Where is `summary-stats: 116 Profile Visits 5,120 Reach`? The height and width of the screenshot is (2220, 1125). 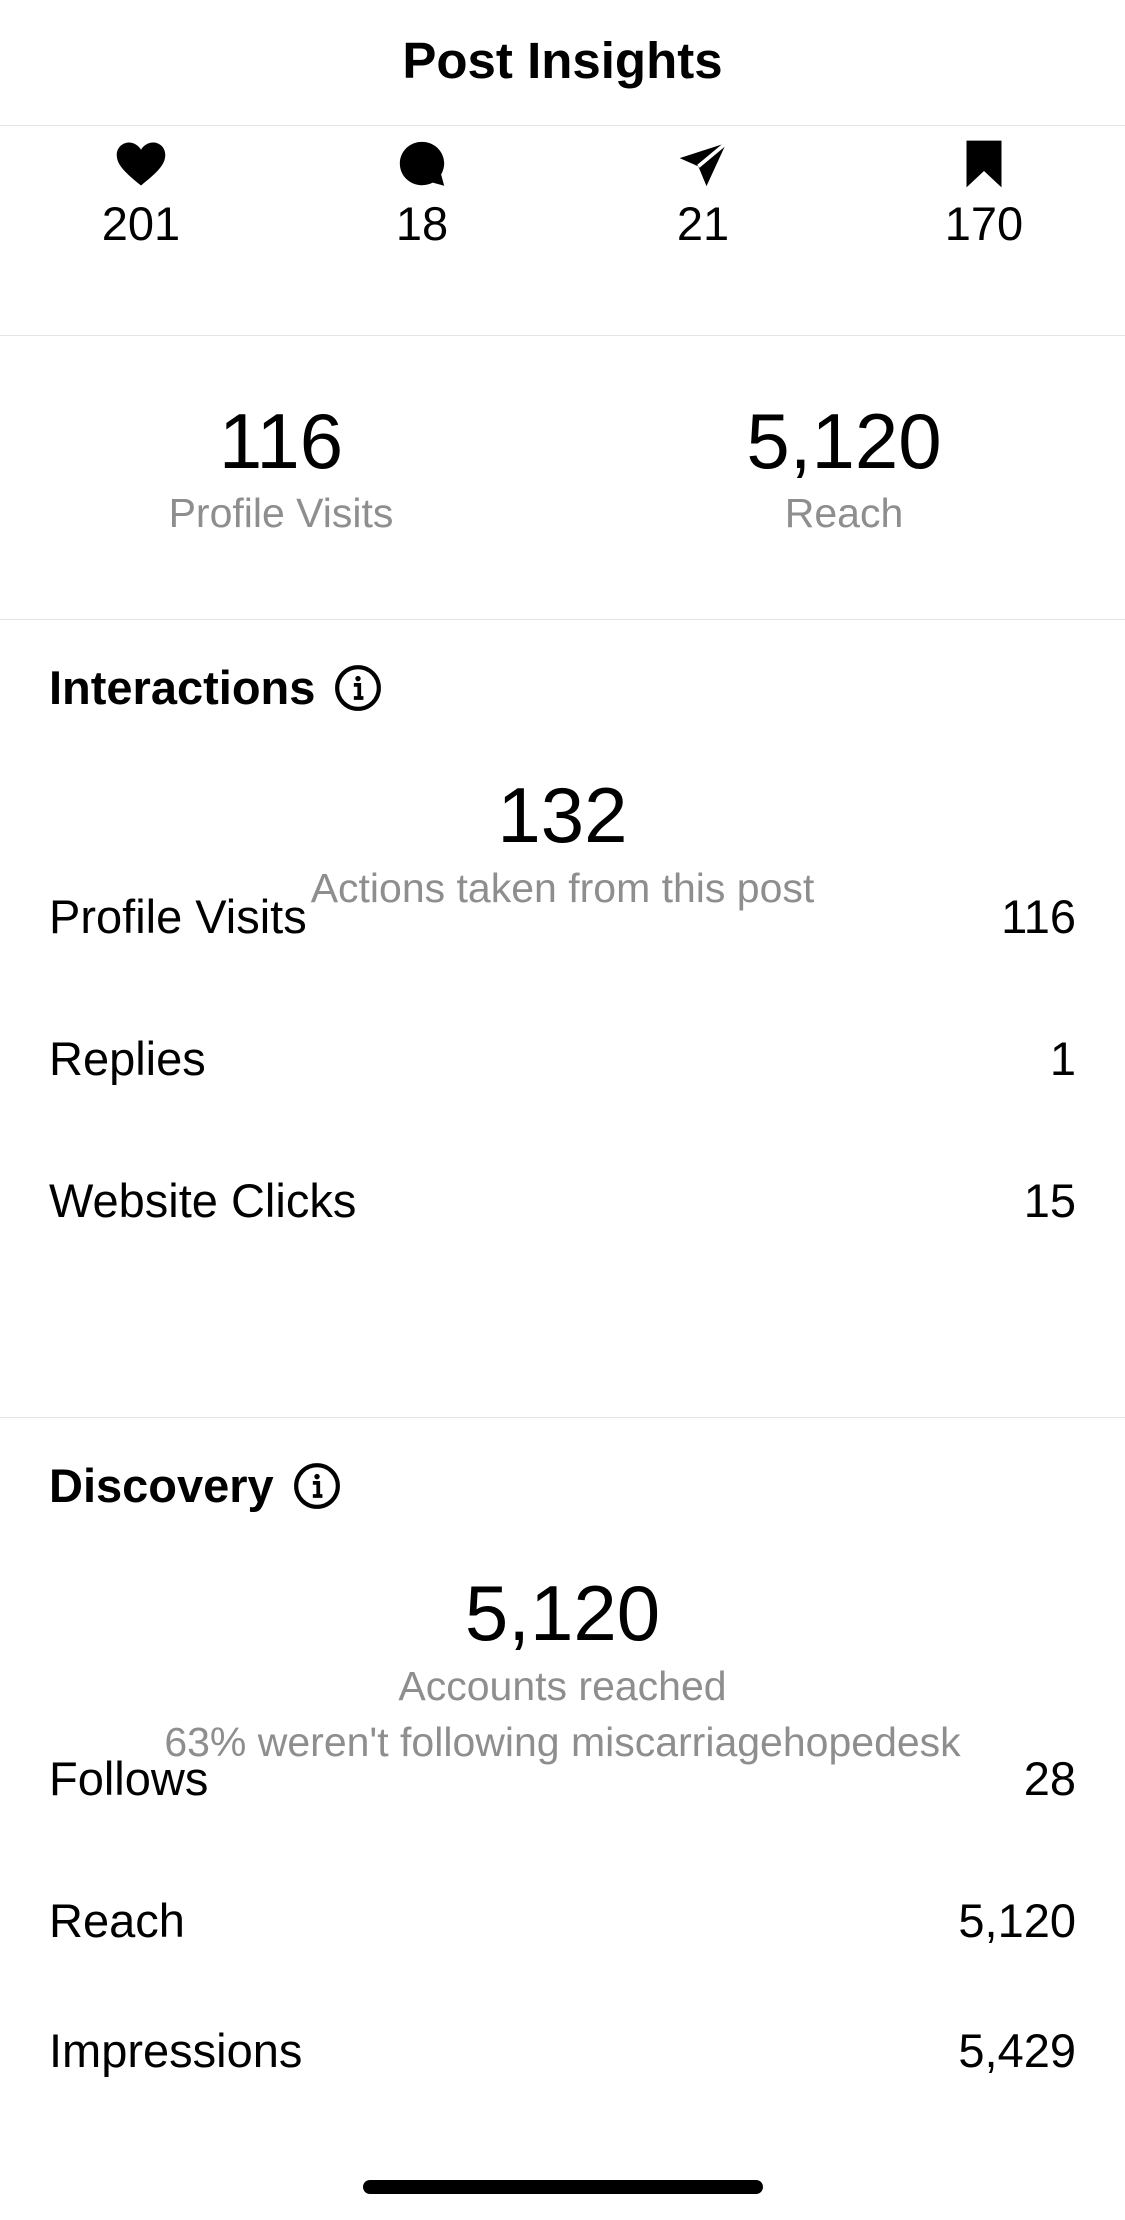
summary-stats: 116 Profile Visits 5,120 Reach is located at coordinates (562, 478).